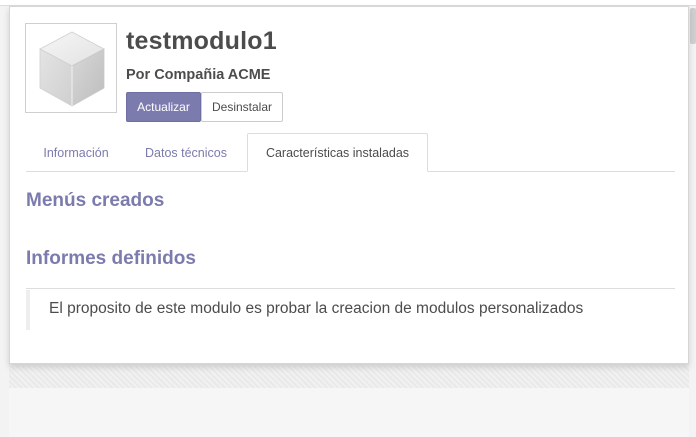 The width and height of the screenshot is (696, 437). What do you see at coordinates (111, 258) in the screenshot?
I see `section-reports-defined: Informes definidos` at bounding box center [111, 258].